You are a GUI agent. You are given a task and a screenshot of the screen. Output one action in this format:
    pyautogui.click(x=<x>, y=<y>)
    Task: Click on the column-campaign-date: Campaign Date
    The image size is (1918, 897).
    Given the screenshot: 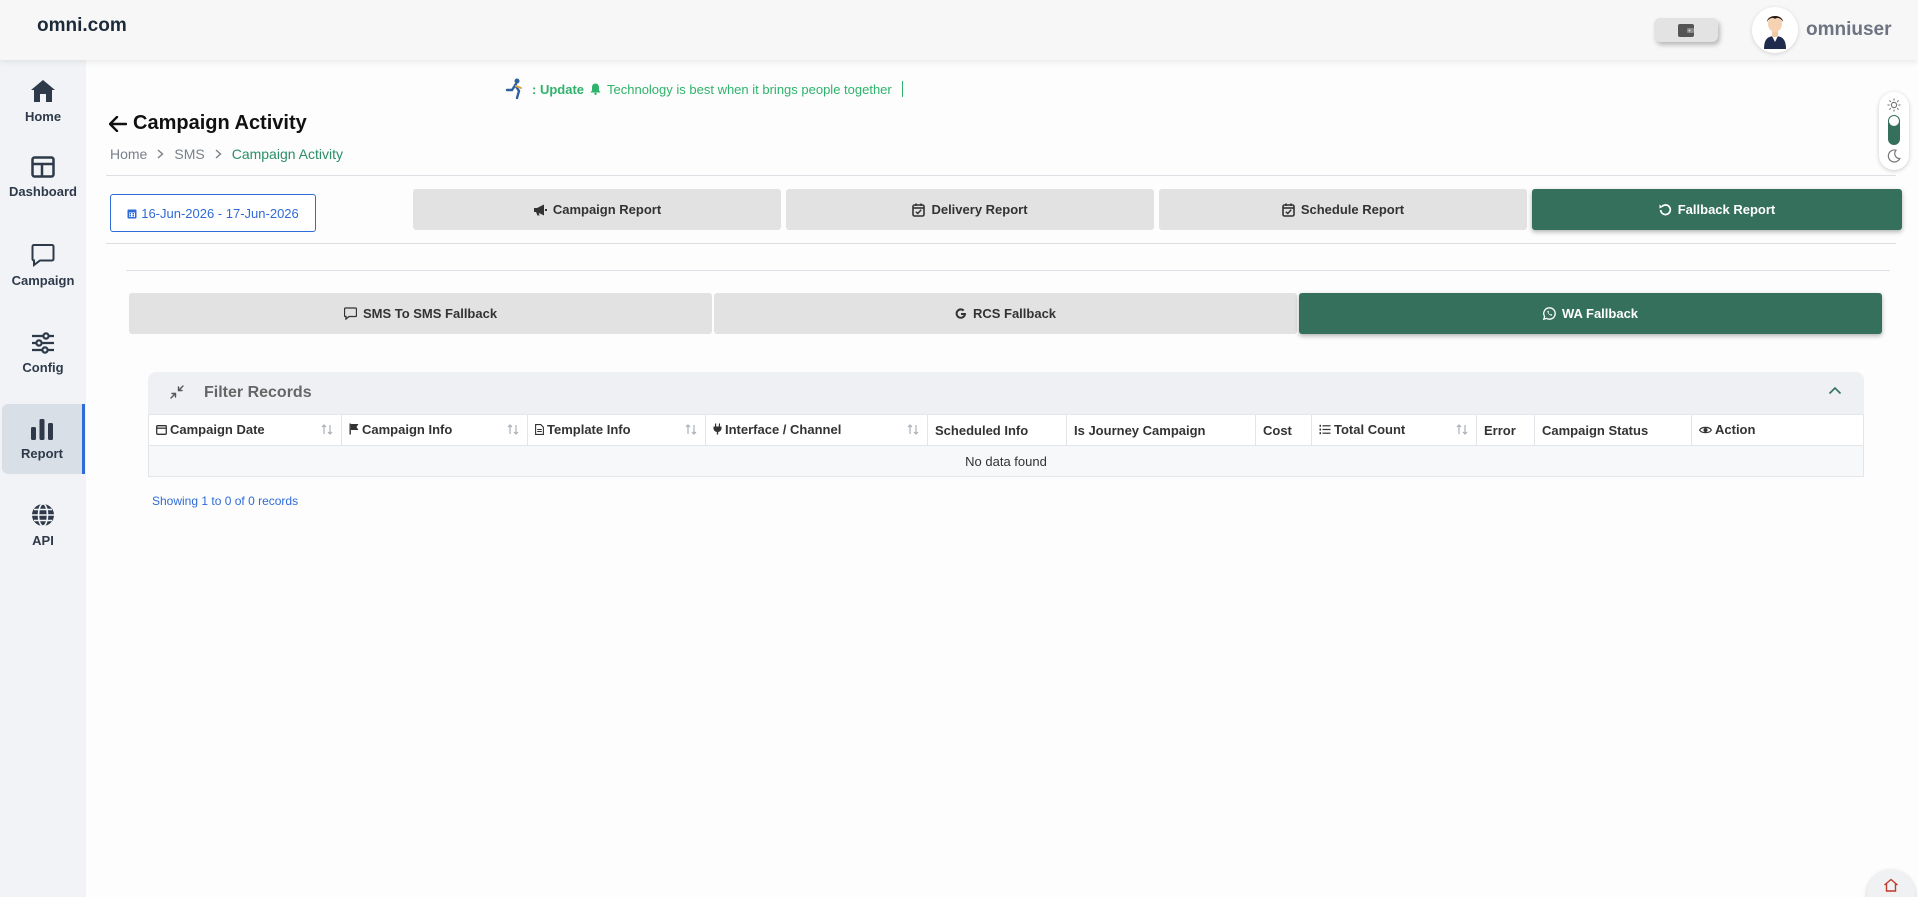 What is the action you would take?
    pyautogui.click(x=245, y=430)
    